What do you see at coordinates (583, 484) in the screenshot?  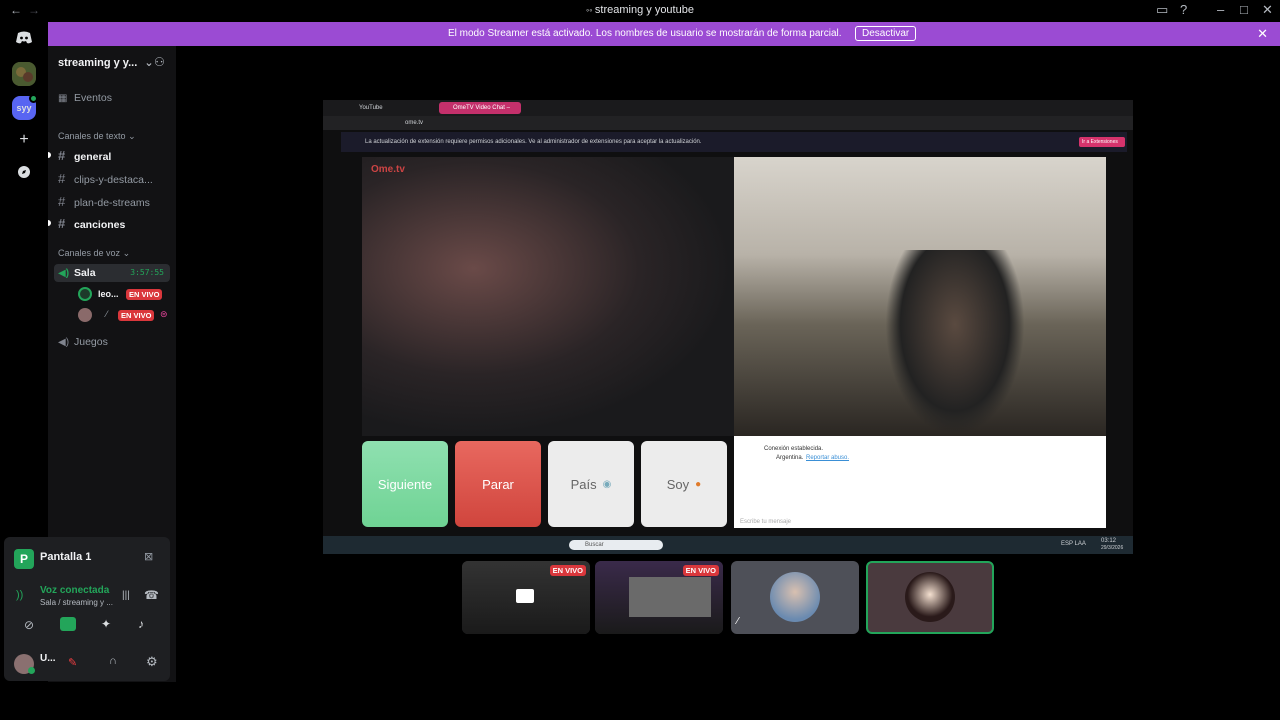 I see `pais-label: País` at bounding box center [583, 484].